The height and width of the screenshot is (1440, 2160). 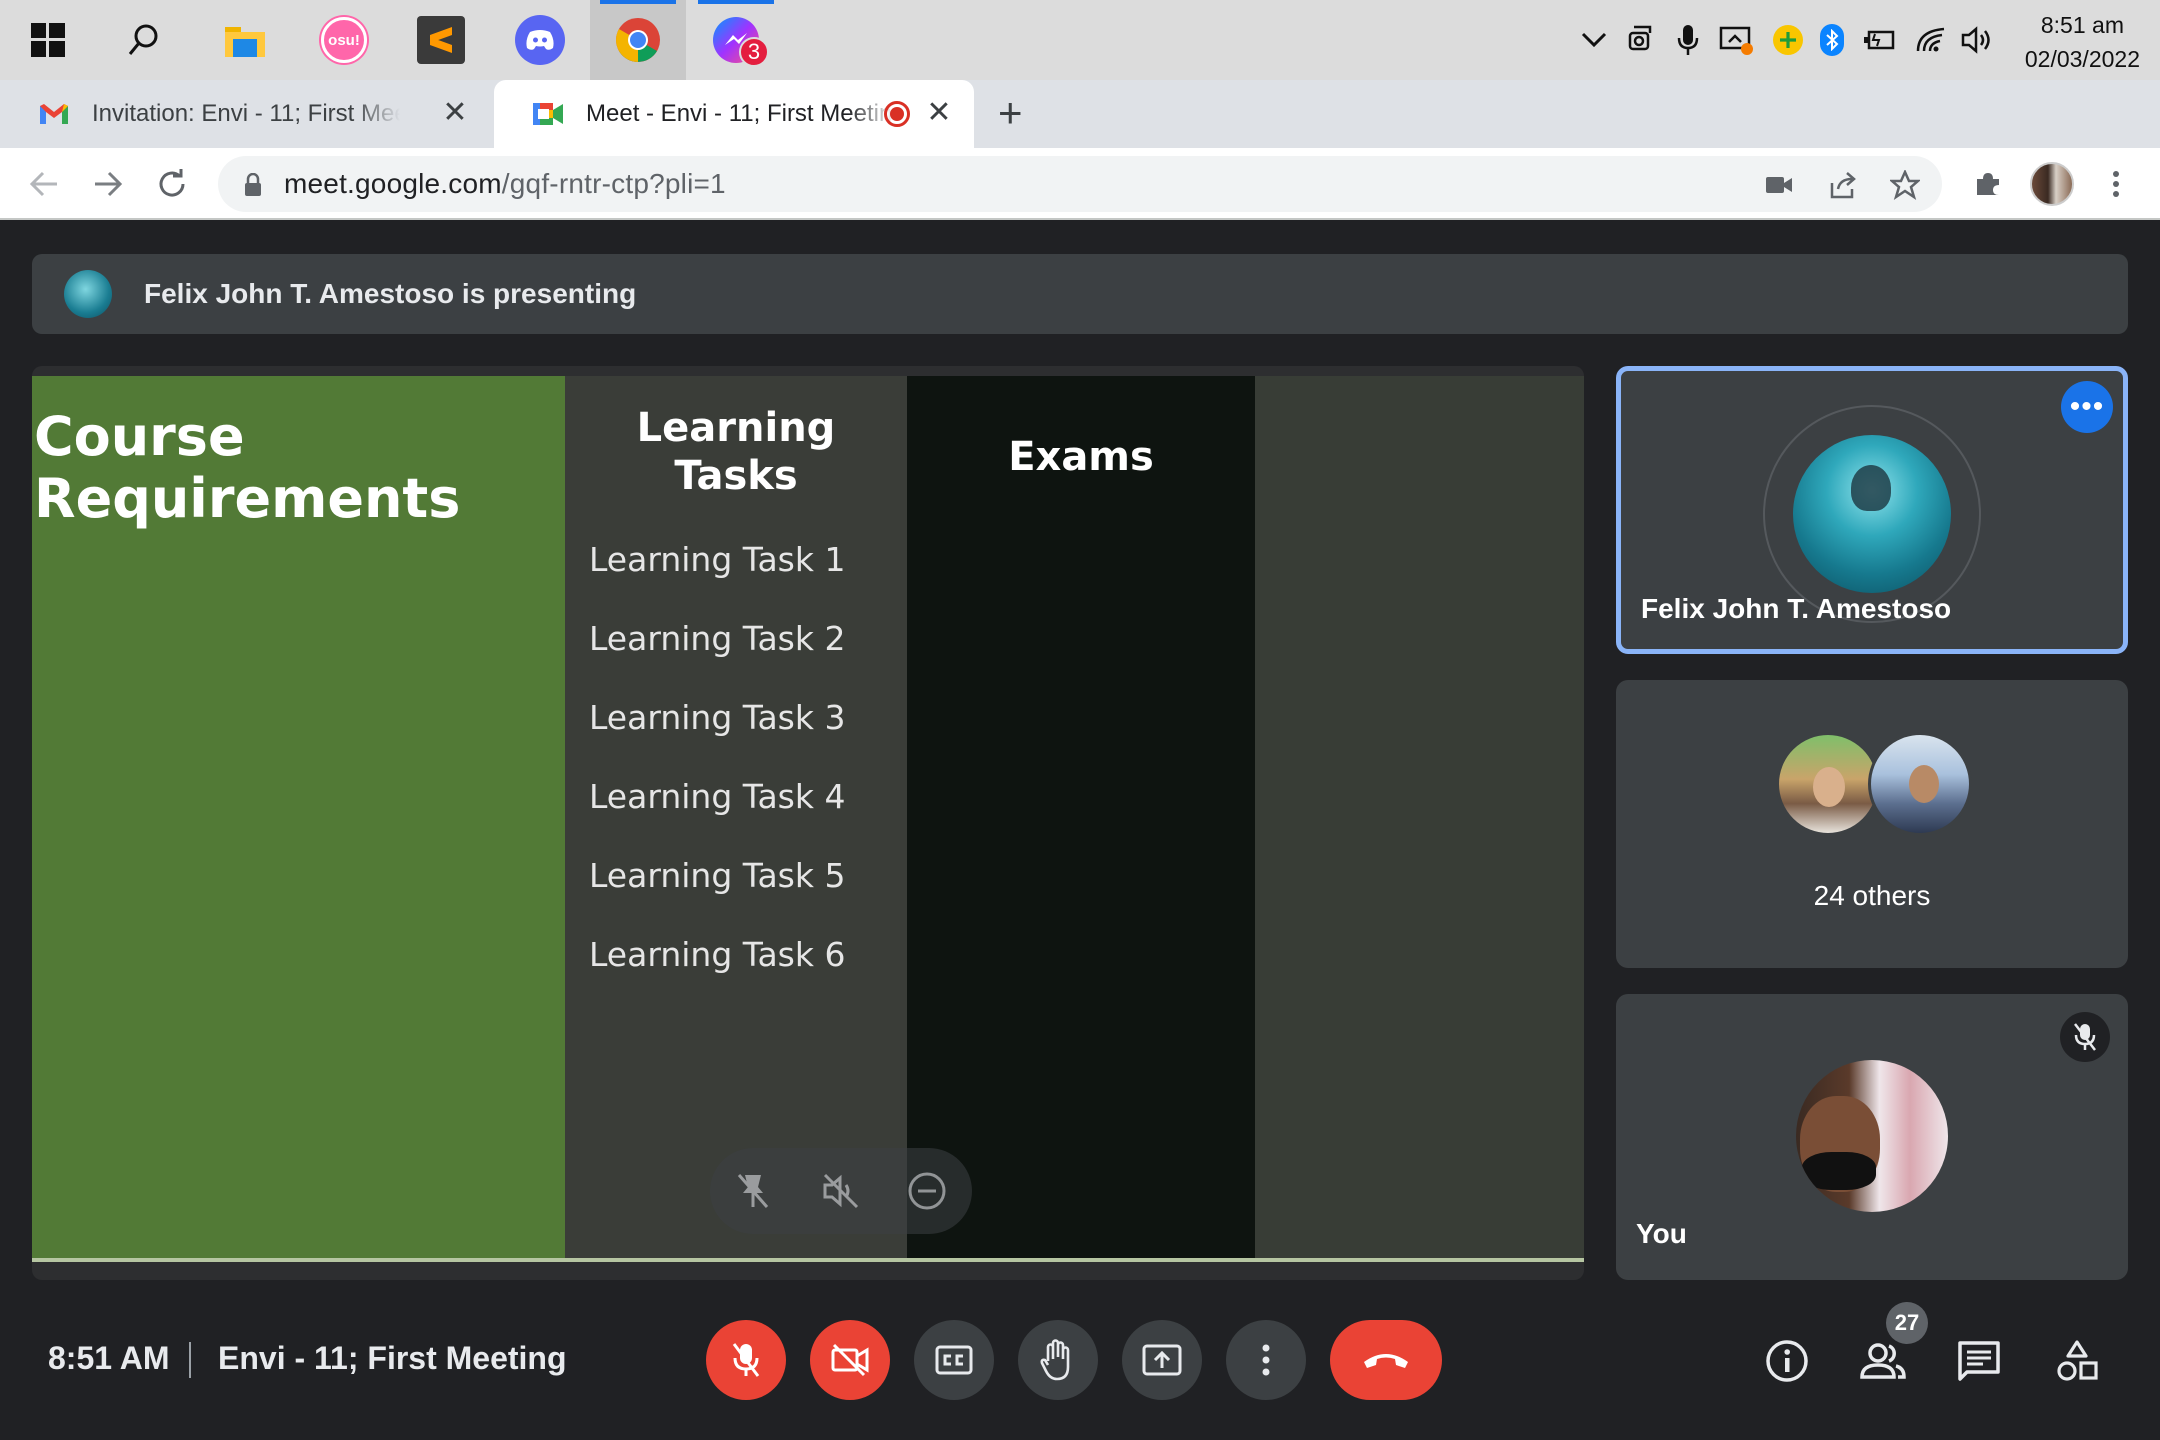 What do you see at coordinates (736, 40) in the screenshot?
I see `messenger-icon: 3` at bounding box center [736, 40].